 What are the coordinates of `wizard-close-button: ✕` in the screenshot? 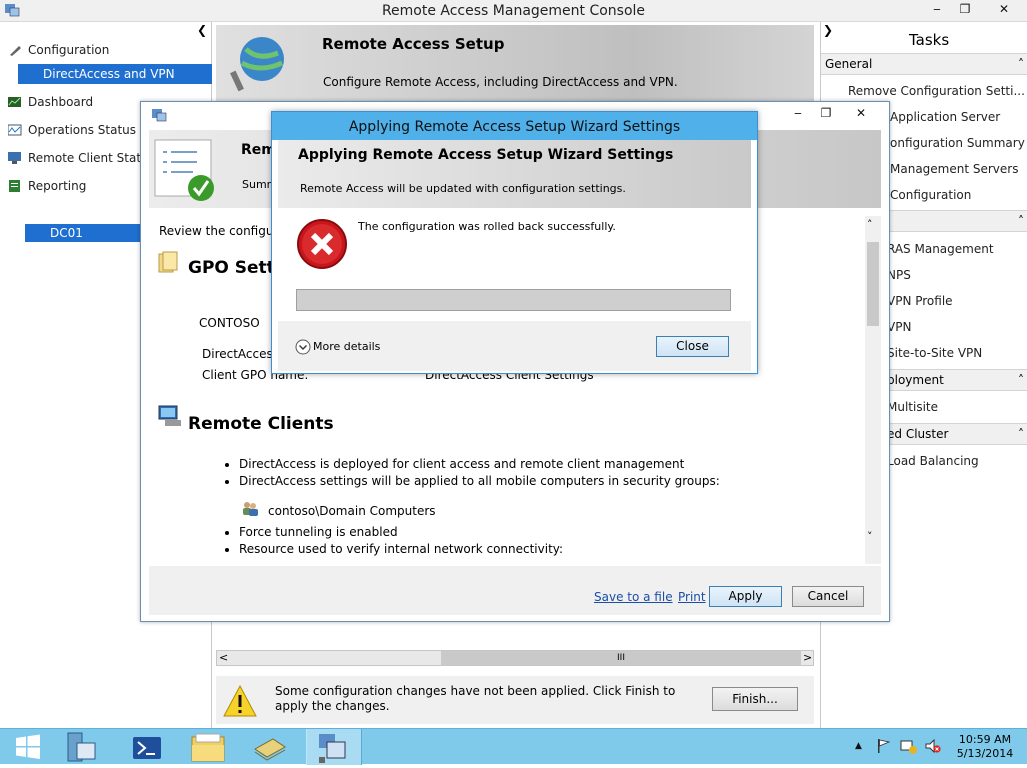 It's located at (861, 114).